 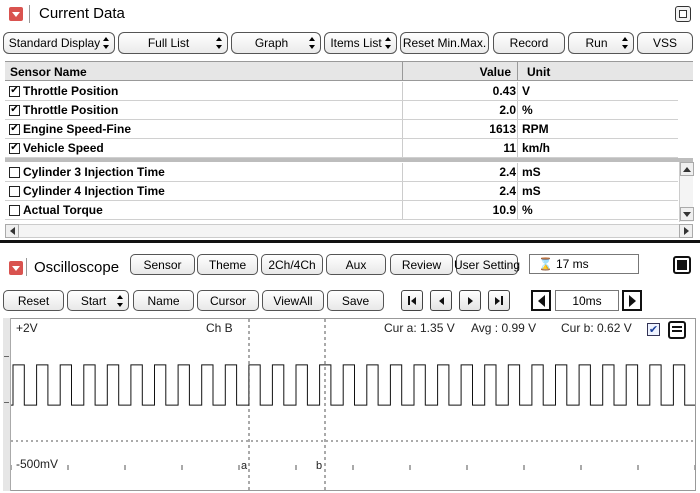 I want to click on items-list-label: Items List, so click(x=356, y=43).